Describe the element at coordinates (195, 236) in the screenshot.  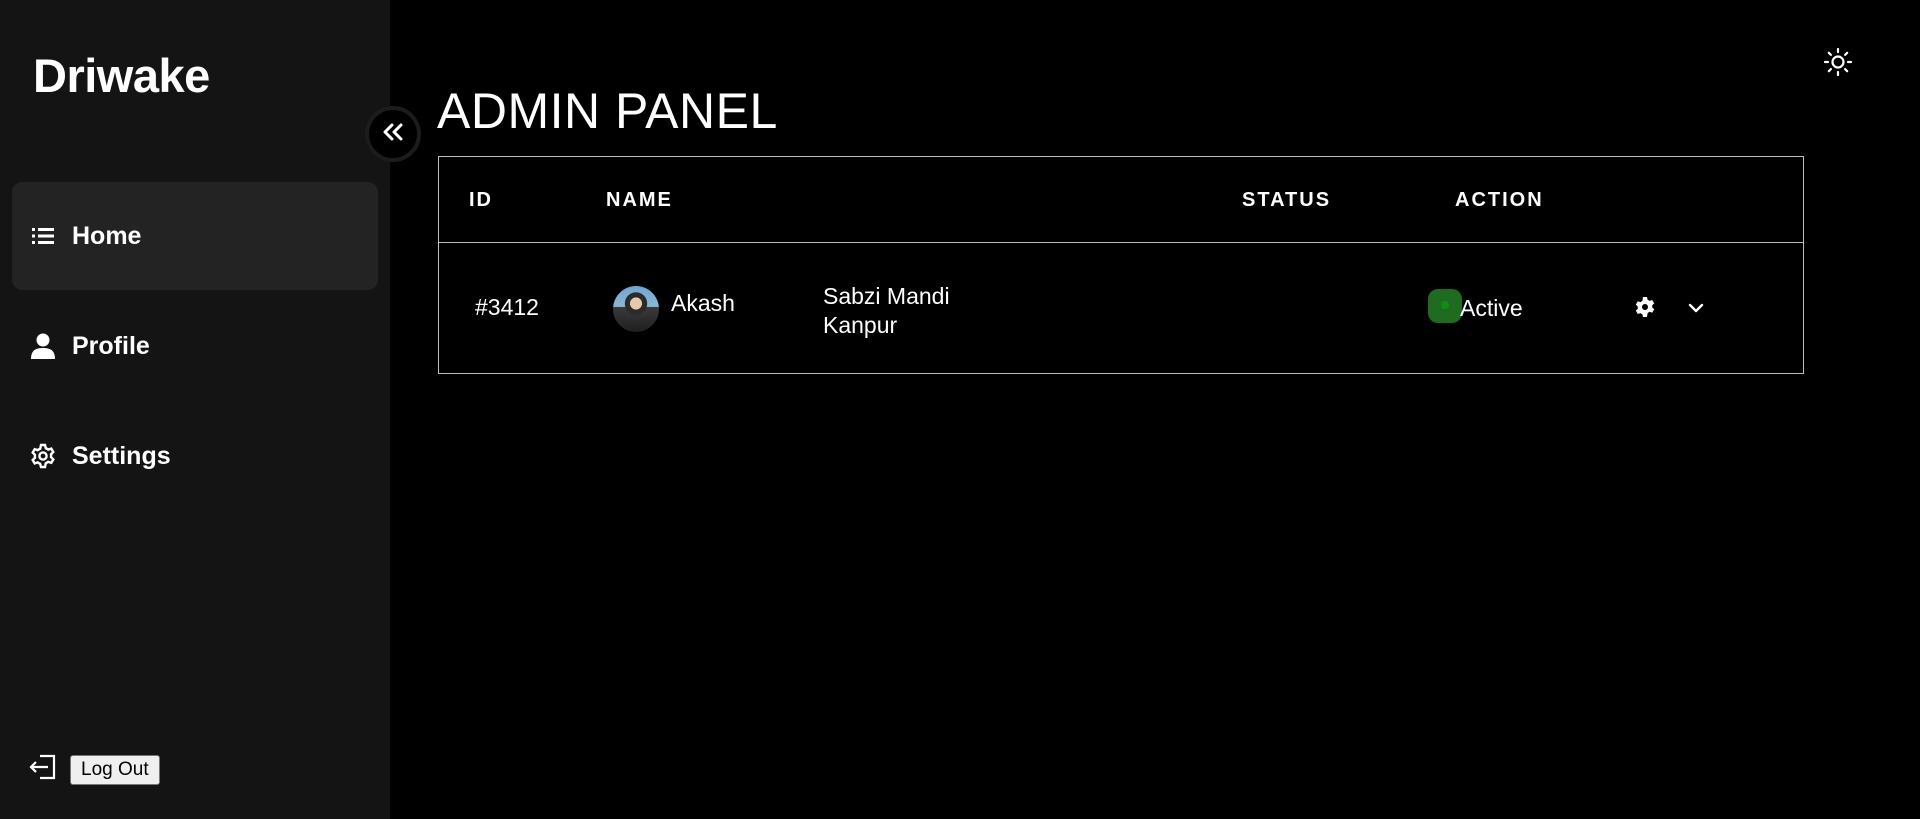
I see `sidebar-item-home: Home` at that location.